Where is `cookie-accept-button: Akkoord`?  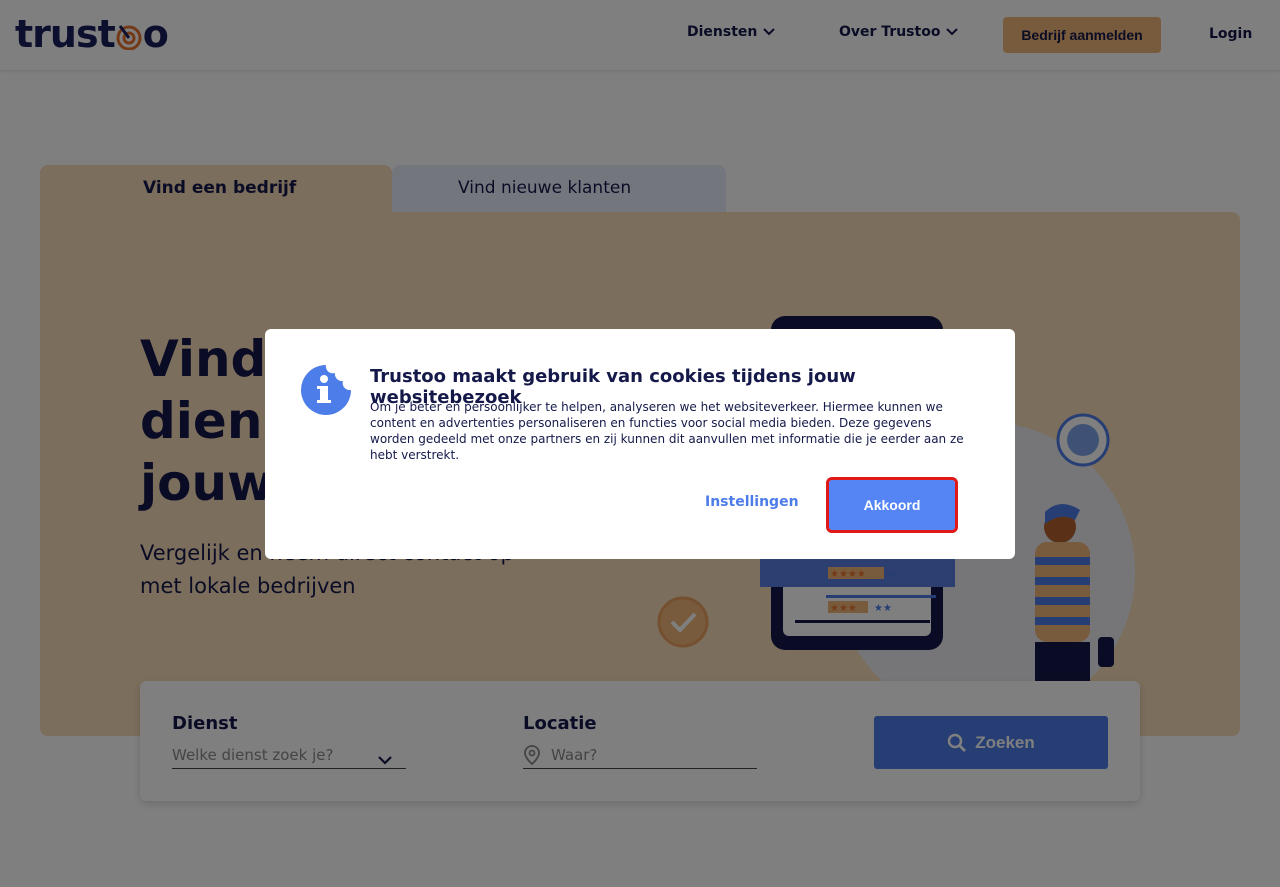 cookie-accept-button: Akkoord is located at coordinates (892, 505).